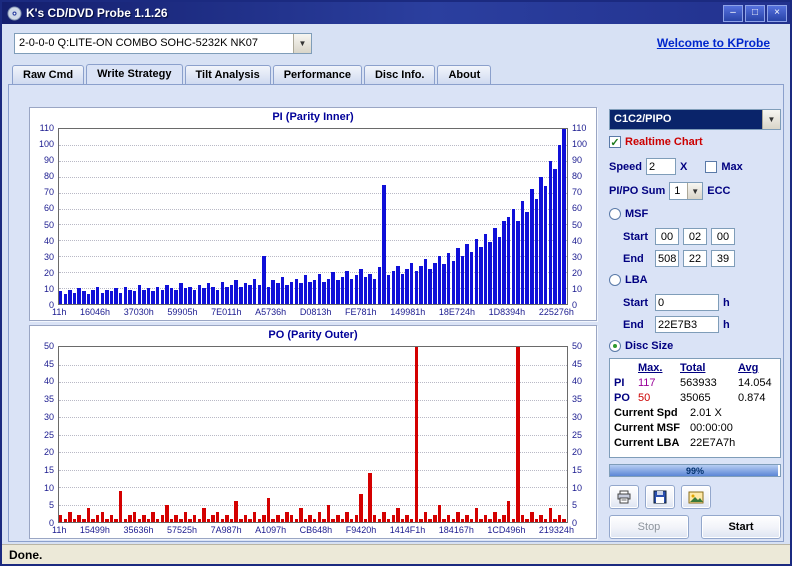 The height and width of the screenshot is (566, 792). I want to click on welcome-link: Welcome to KProbe, so click(713, 43).